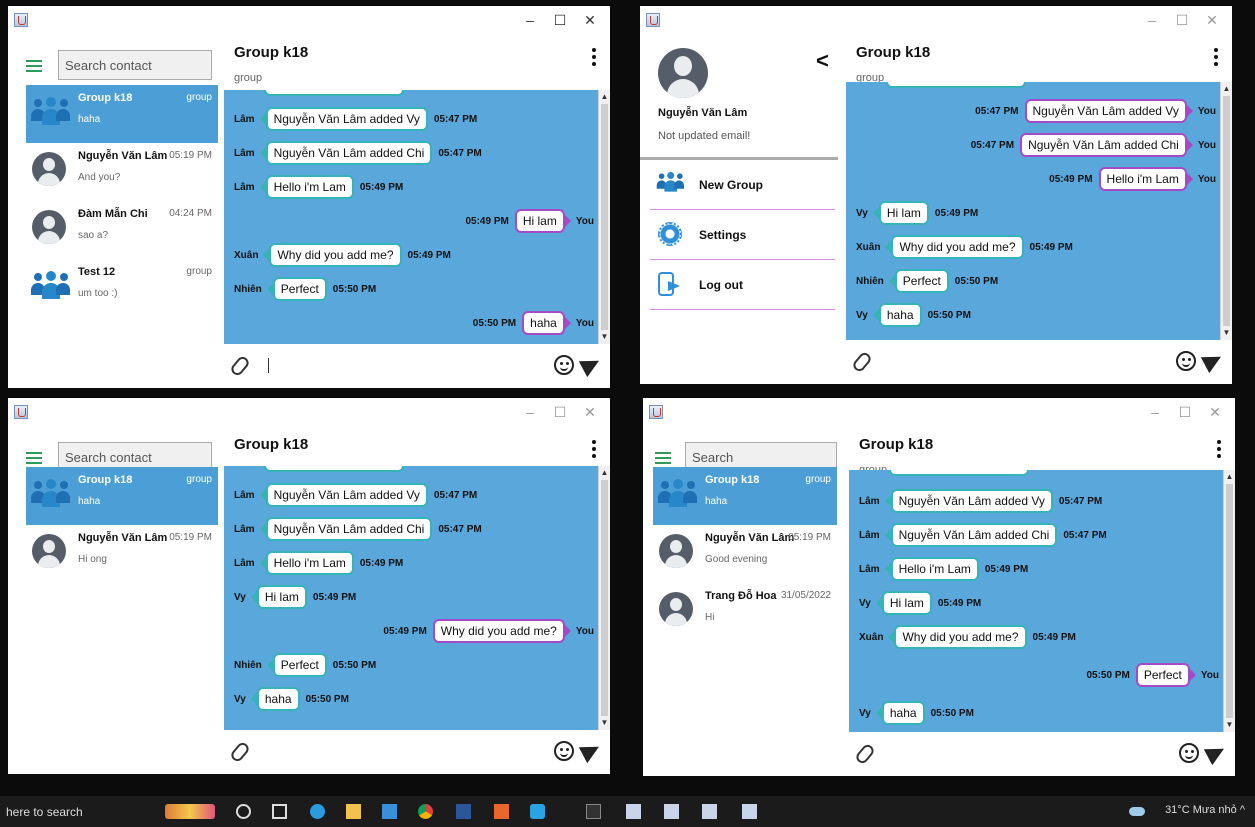  What do you see at coordinates (742, 185) in the screenshot?
I see `menu-item-new-group: New Group` at bounding box center [742, 185].